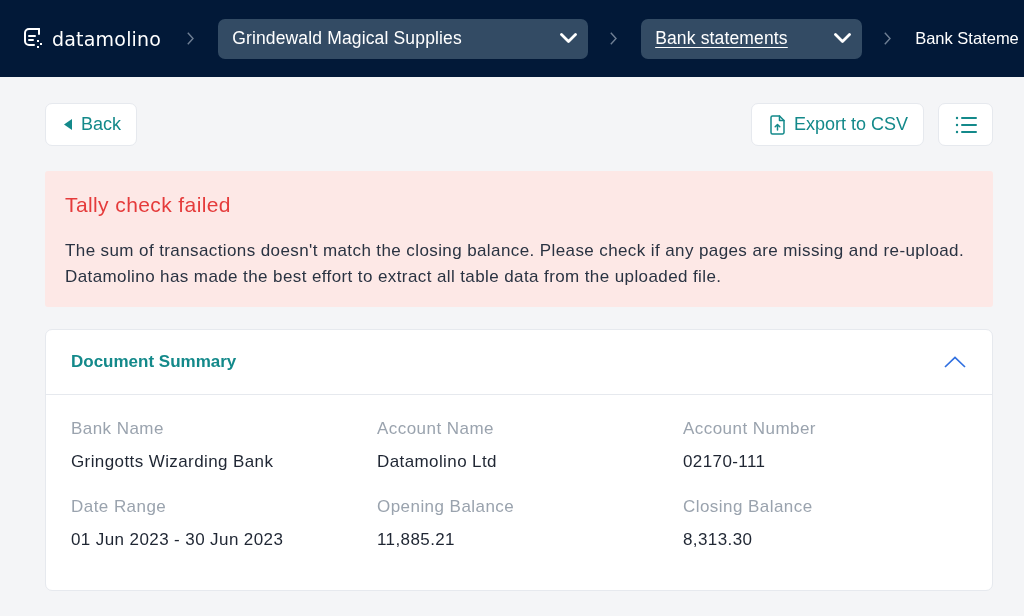  I want to click on alert-title: Tally check failed, so click(148, 205).